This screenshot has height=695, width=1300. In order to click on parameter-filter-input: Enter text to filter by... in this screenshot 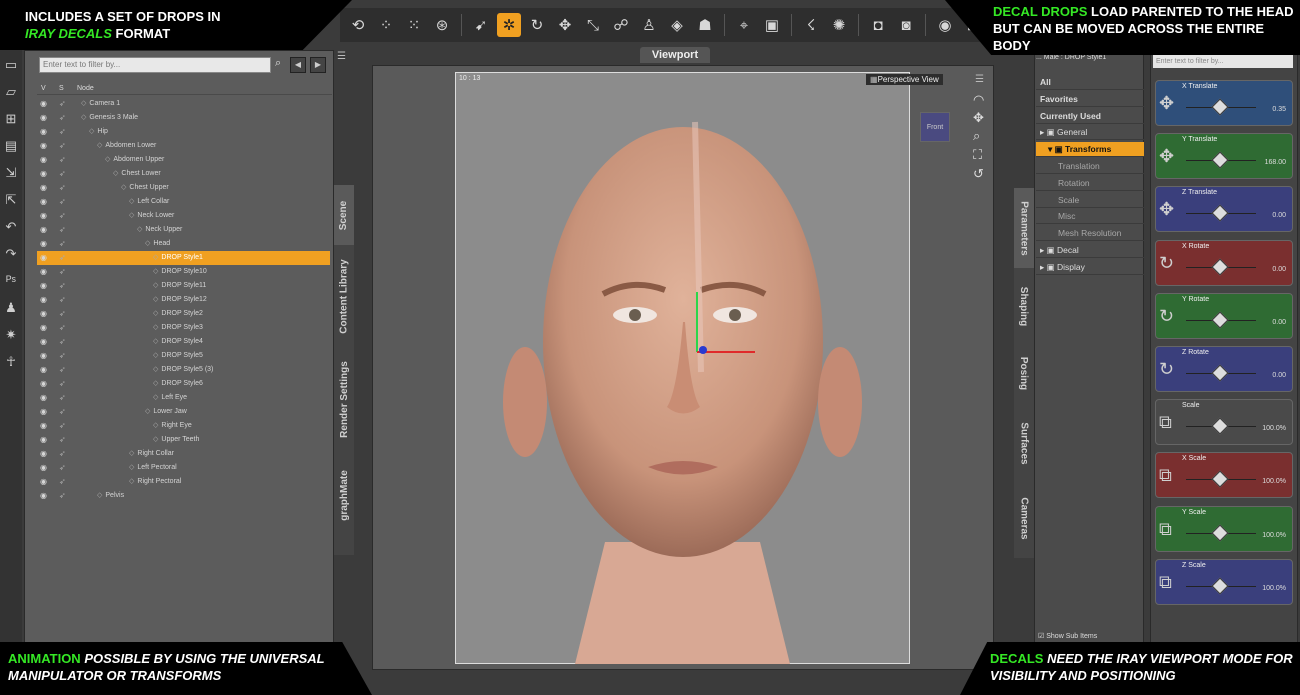, I will do `click(1223, 61)`.